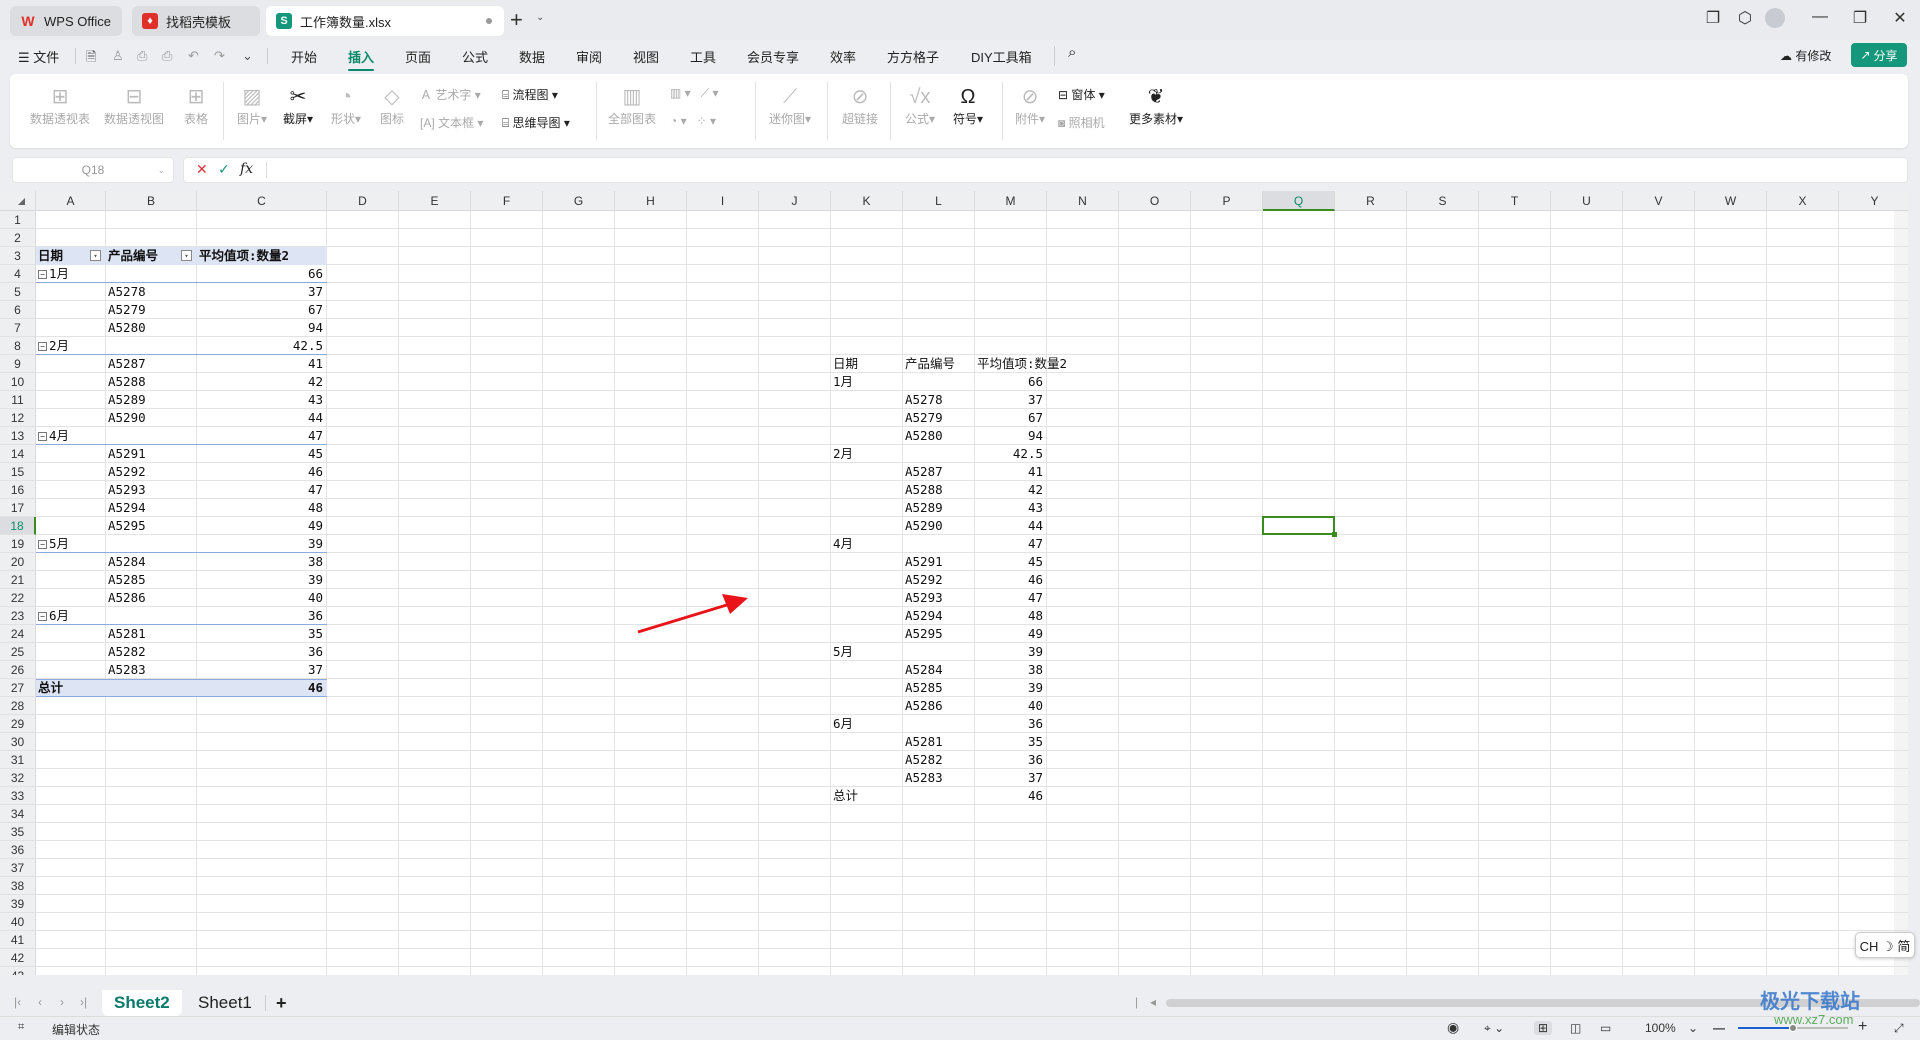 This screenshot has height=1040, width=1920. I want to click on attachment-button: ⊘ 附件▾, so click(1030, 105).